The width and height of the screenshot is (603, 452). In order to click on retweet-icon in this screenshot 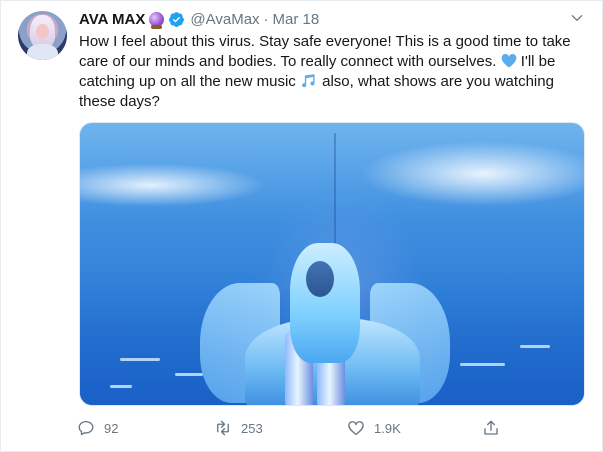, I will do `click(223, 428)`.